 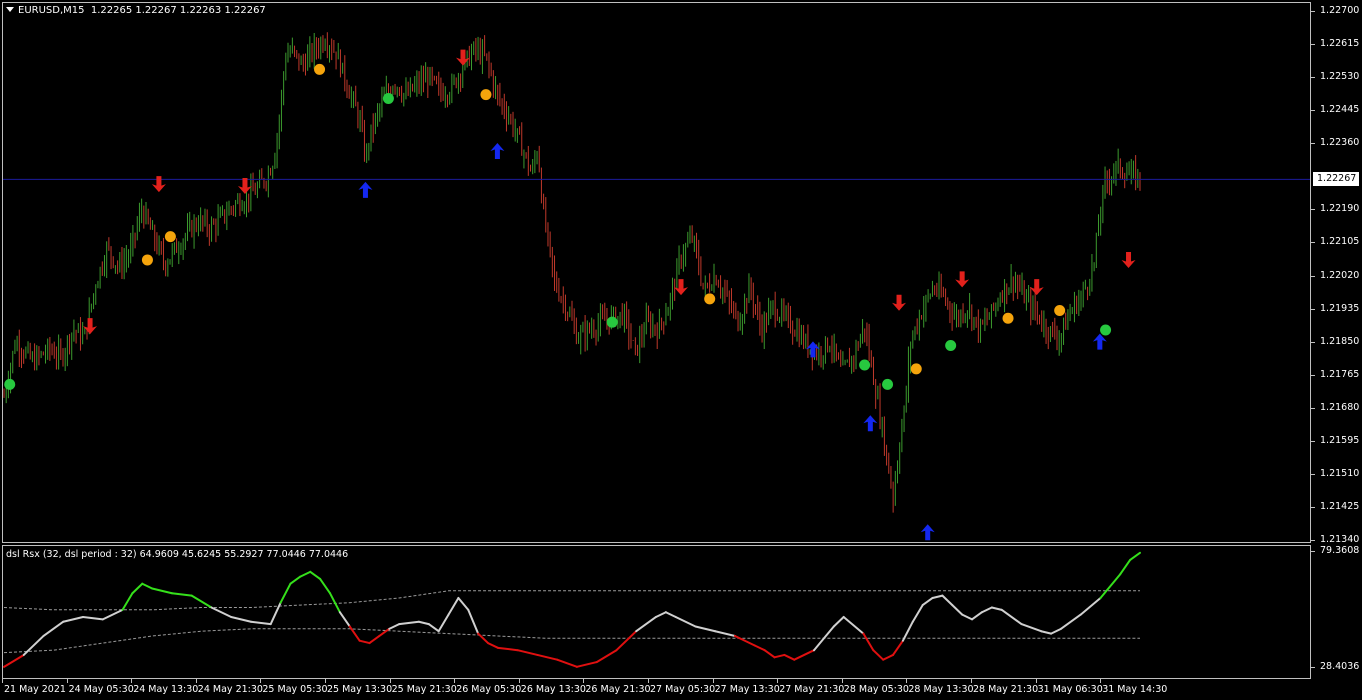 I want to click on price-tick-label: 1.22615, so click(x=1340, y=44).